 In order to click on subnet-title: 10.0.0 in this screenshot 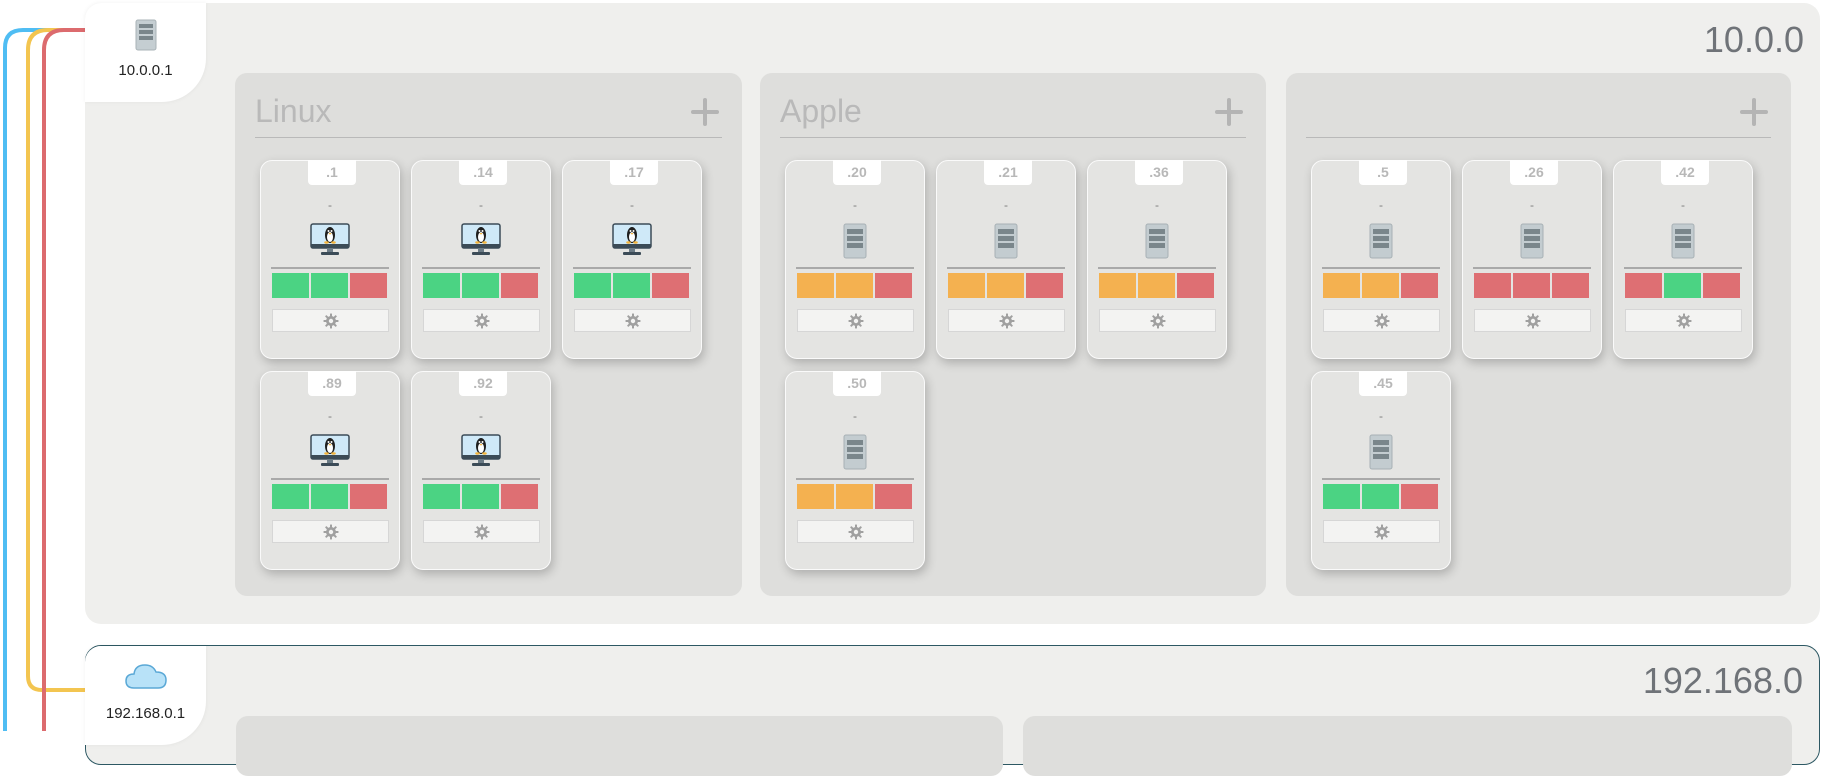, I will do `click(1753, 39)`.